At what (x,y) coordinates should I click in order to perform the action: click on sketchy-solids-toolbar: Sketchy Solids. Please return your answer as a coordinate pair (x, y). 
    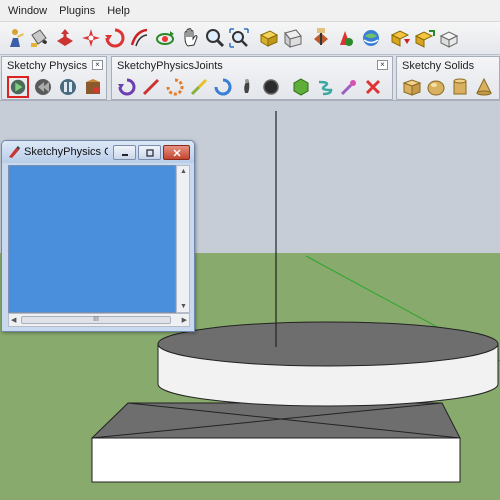
    Looking at the image, I should click on (448, 78).